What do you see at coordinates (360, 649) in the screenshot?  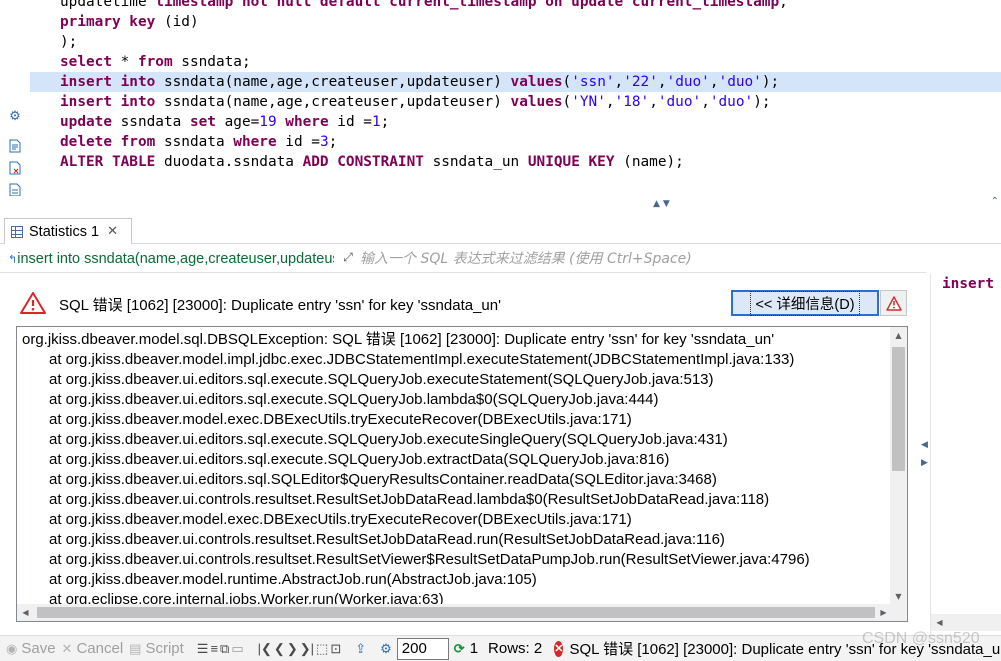 I see `export-icon: ⇪` at bounding box center [360, 649].